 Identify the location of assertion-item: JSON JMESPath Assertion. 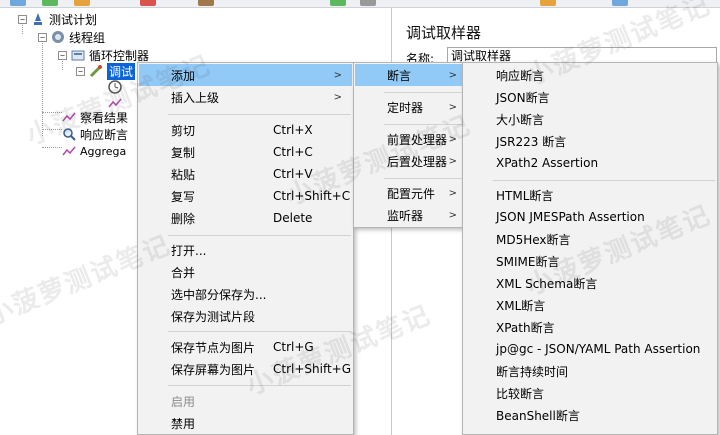
(590, 217).